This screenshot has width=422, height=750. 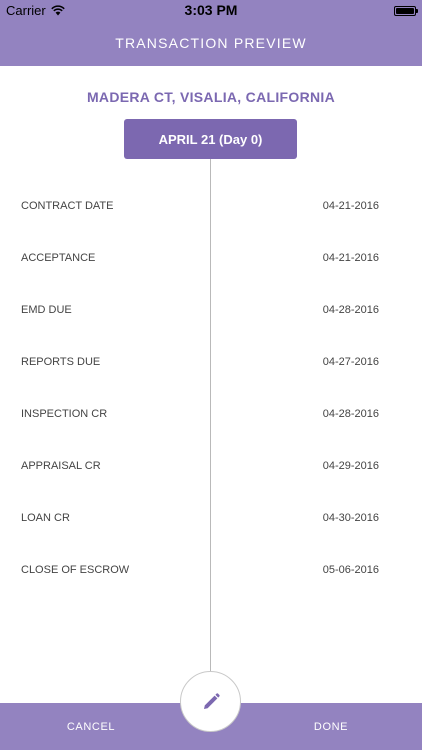 I want to click on event-row-acceptance: ACCEPTANCE 04-21-2016, so click(x=211, y=262).